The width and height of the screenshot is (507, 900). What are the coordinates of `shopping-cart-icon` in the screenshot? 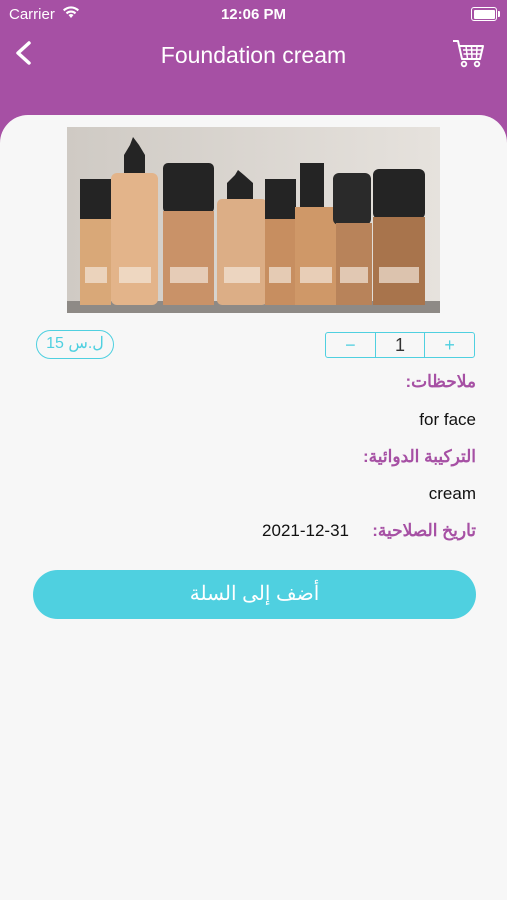 It's located at (468, 54).